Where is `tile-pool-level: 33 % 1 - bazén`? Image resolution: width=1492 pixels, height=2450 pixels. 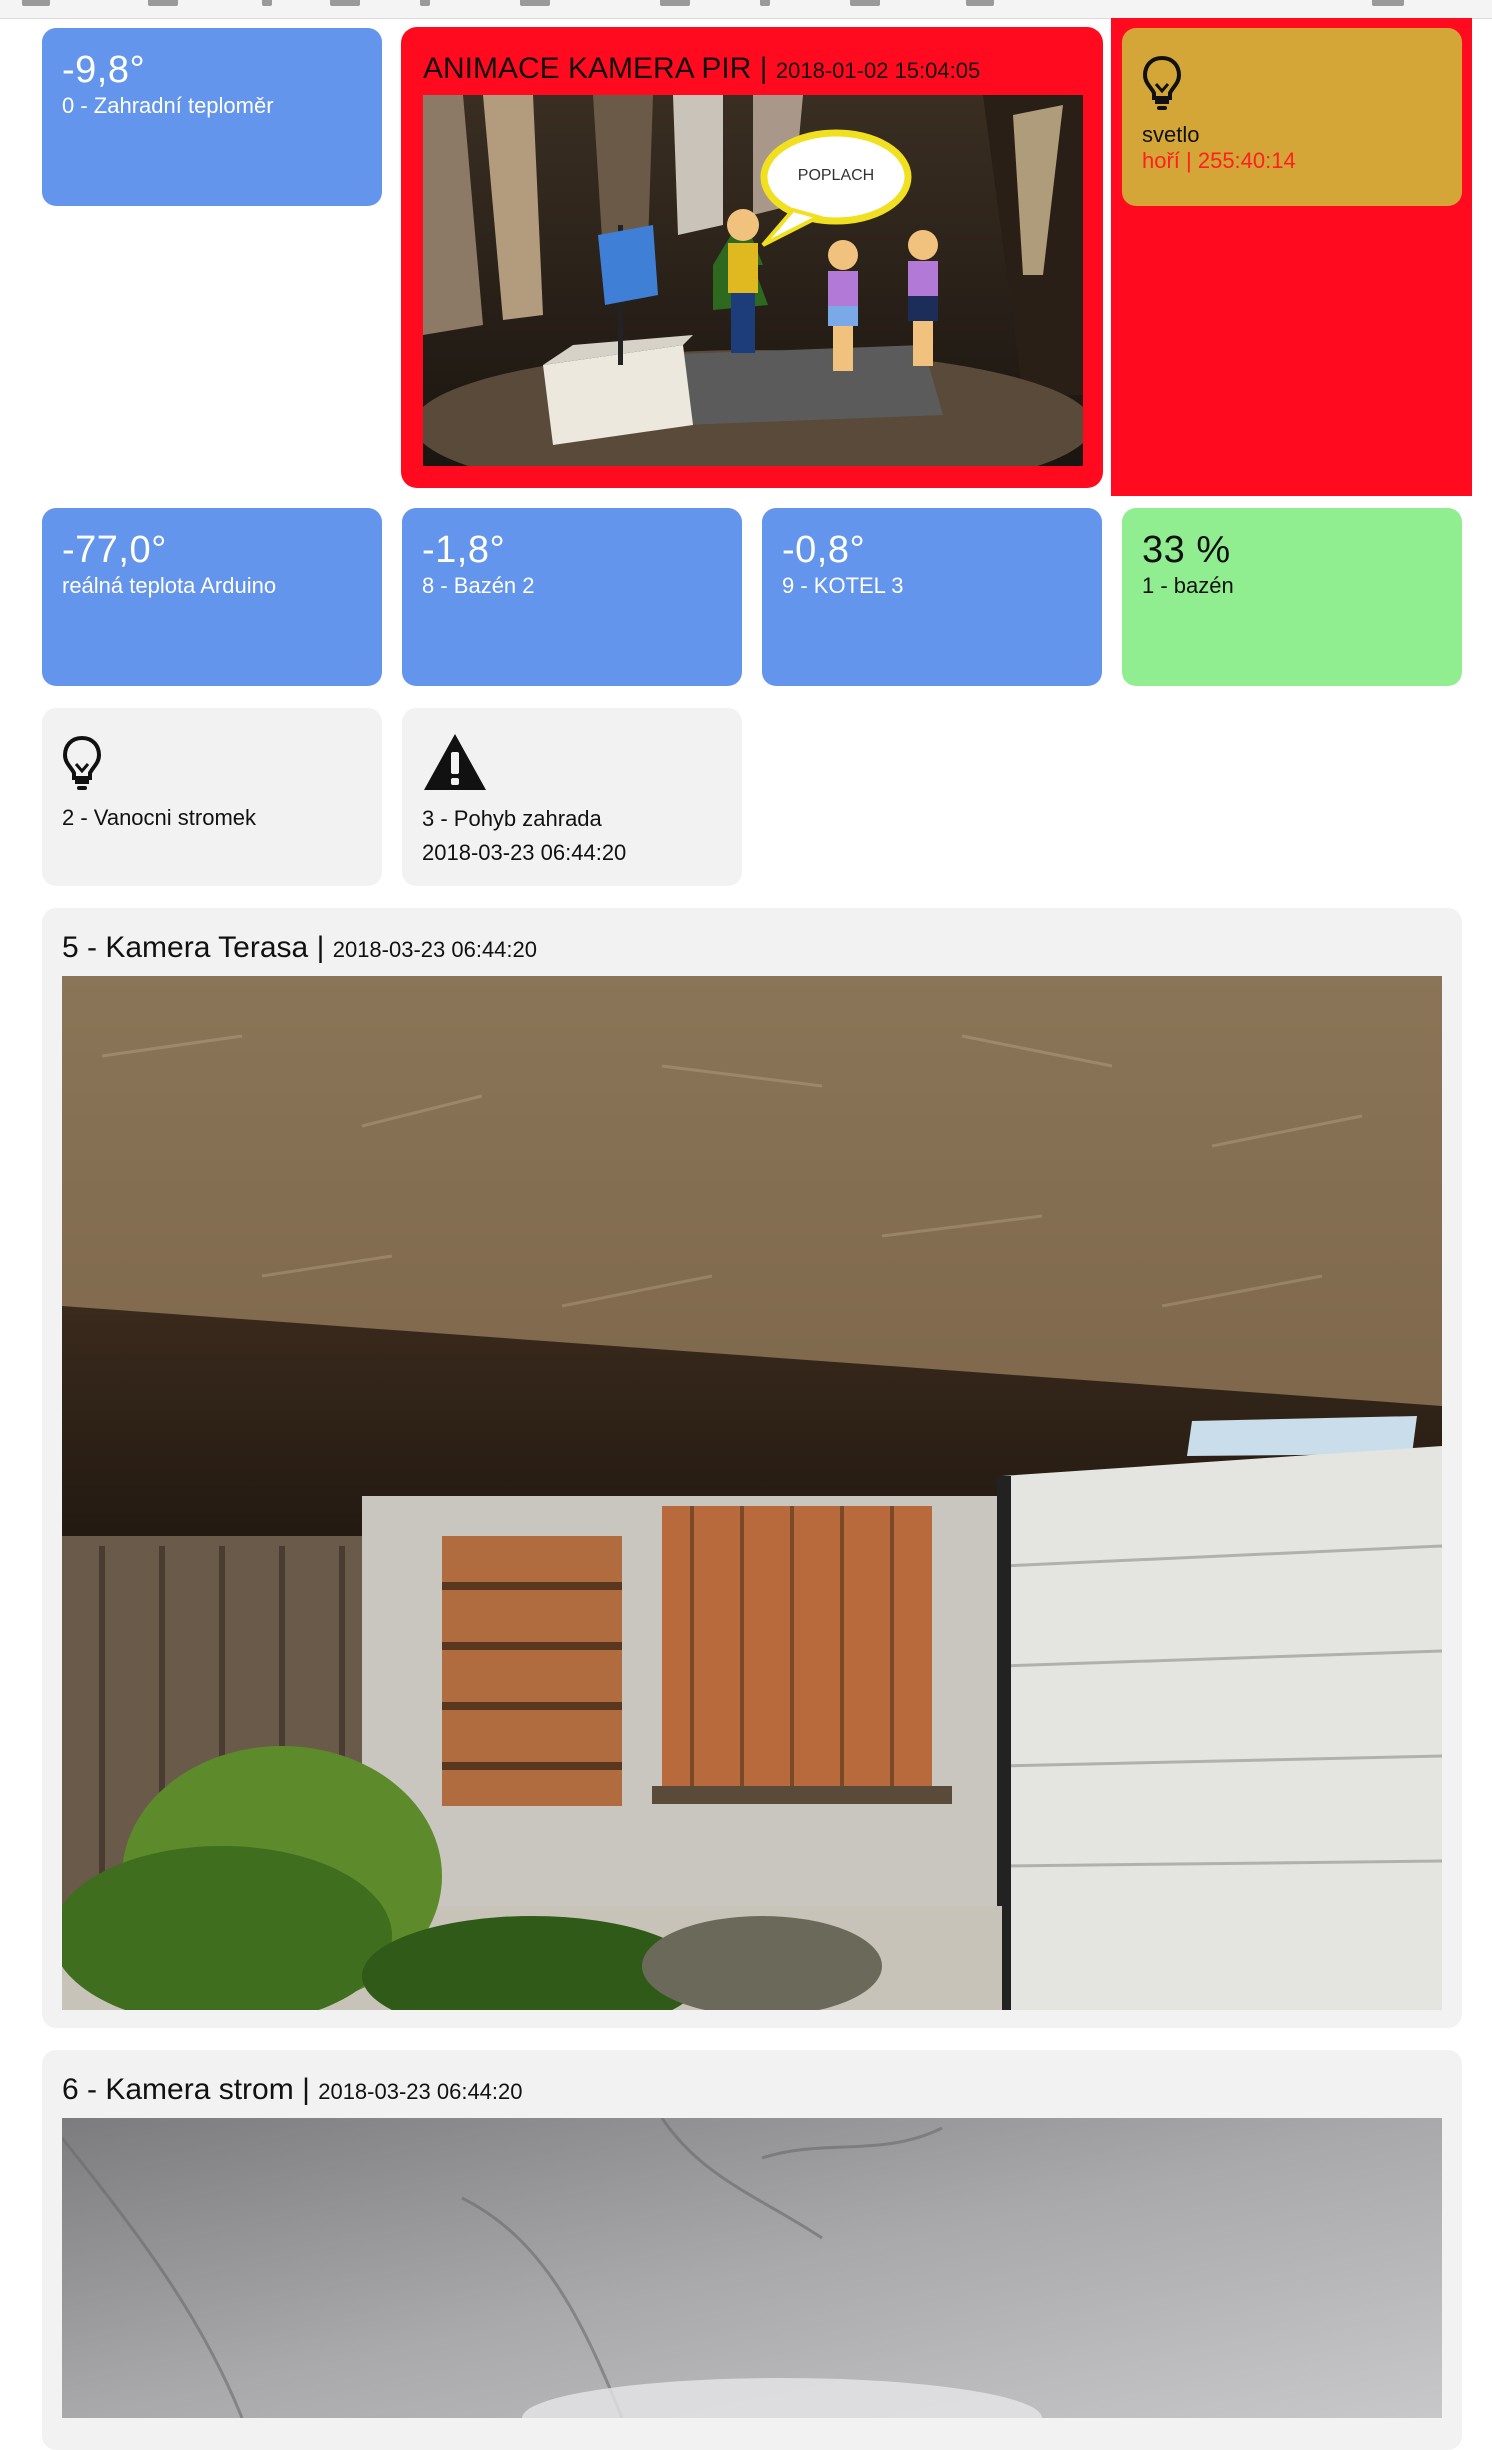 tile-pool-level: 33 % 1 - bazén is located at coordinates (1292, 597).